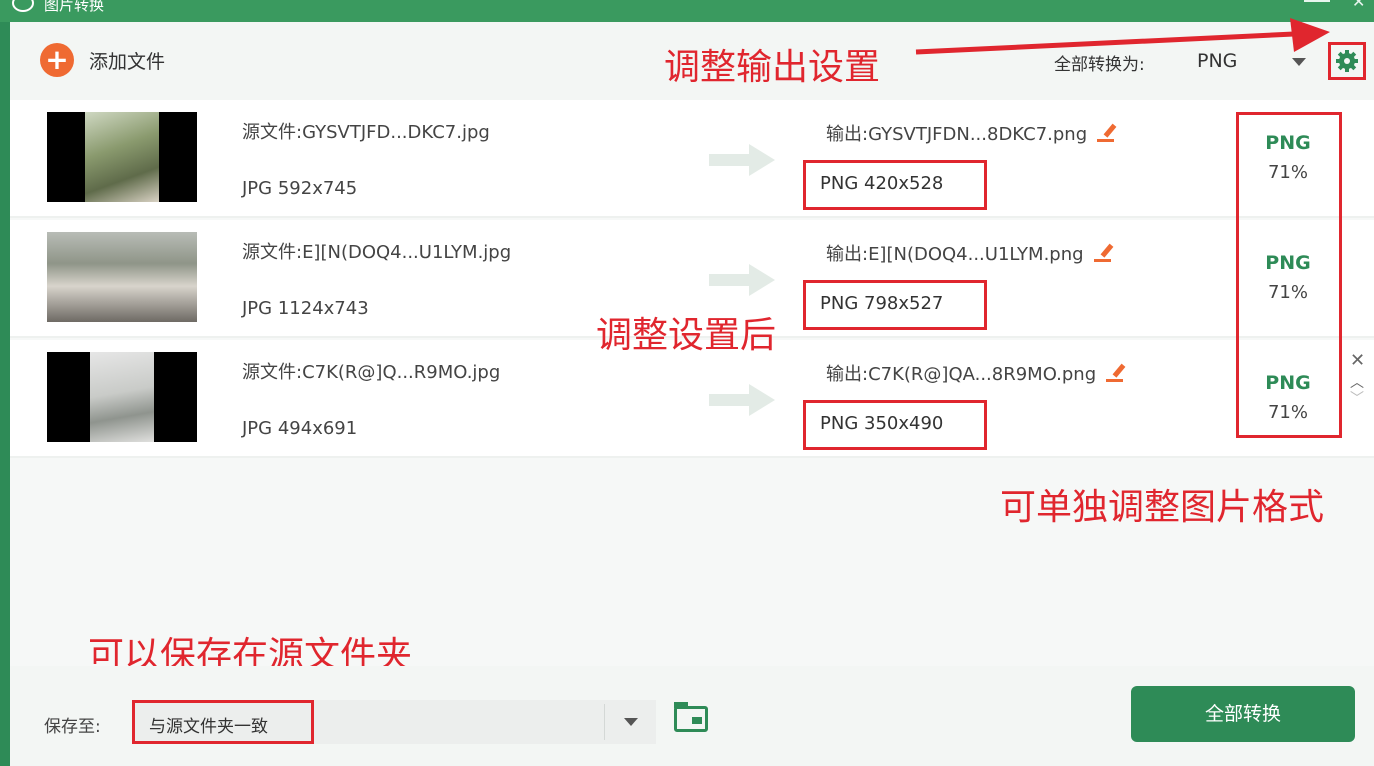 This screenshot has width=1374, height=766. Describe the element at coordinates (305, 308) in the screenshot. I see `source-file-meta: JPG 1124x743` at that location.